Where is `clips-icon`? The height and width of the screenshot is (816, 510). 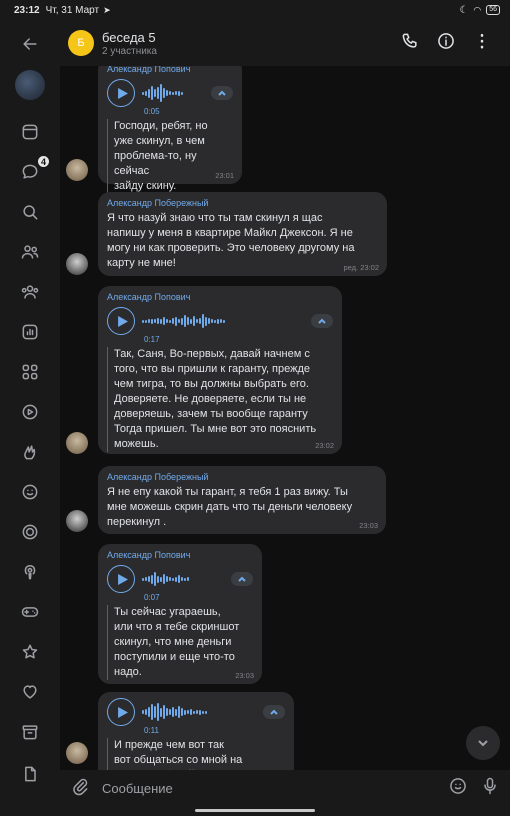 clips-icon is located at coordinates (30, 452).